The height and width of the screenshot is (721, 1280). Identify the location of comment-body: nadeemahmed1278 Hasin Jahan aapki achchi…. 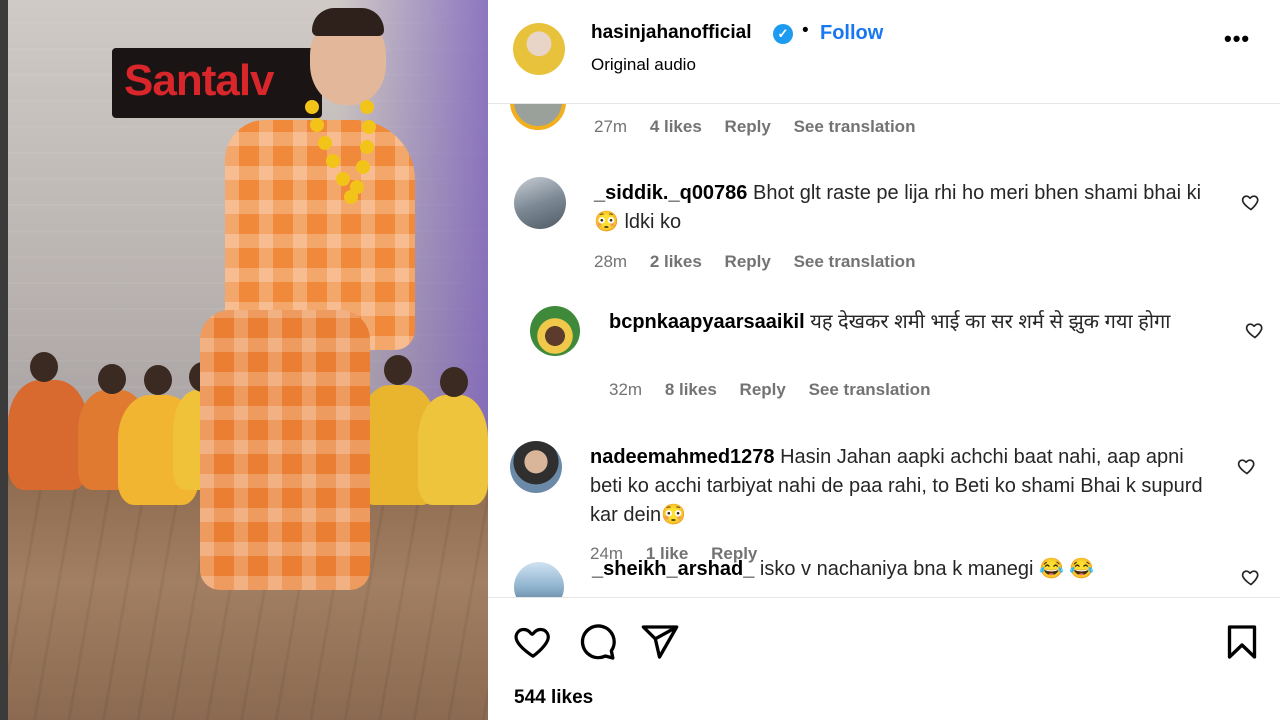
(900, 486).